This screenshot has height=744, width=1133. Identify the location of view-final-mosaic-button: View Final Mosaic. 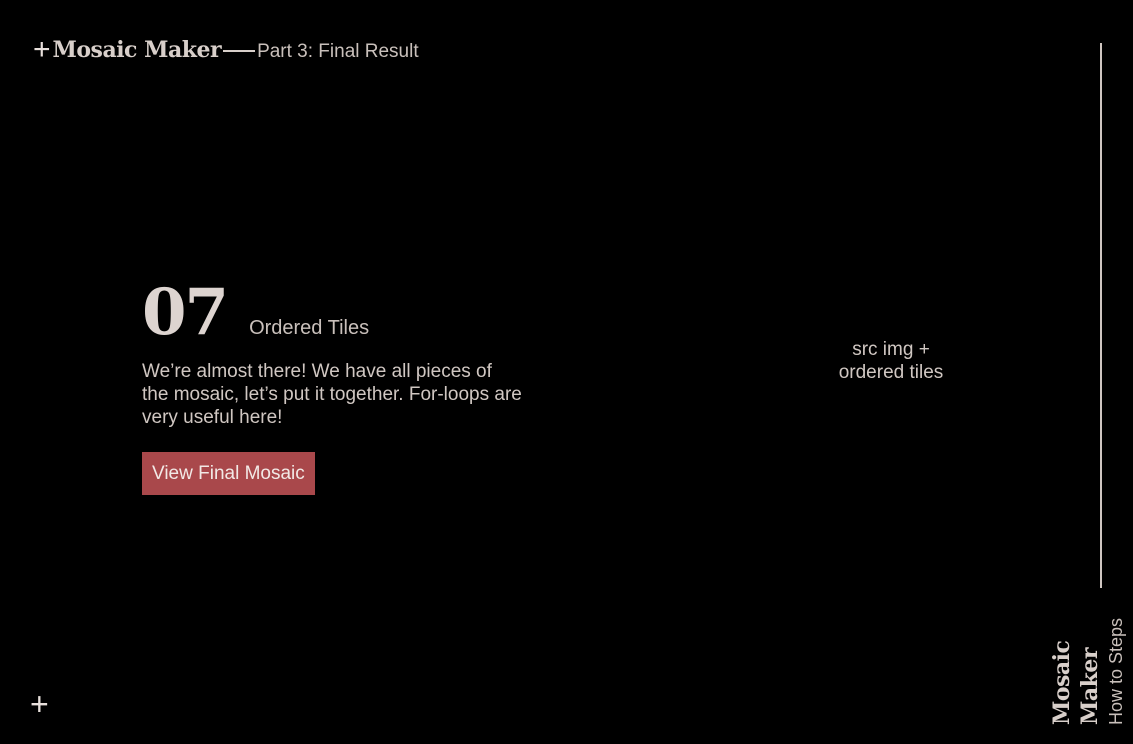
(228, 473).